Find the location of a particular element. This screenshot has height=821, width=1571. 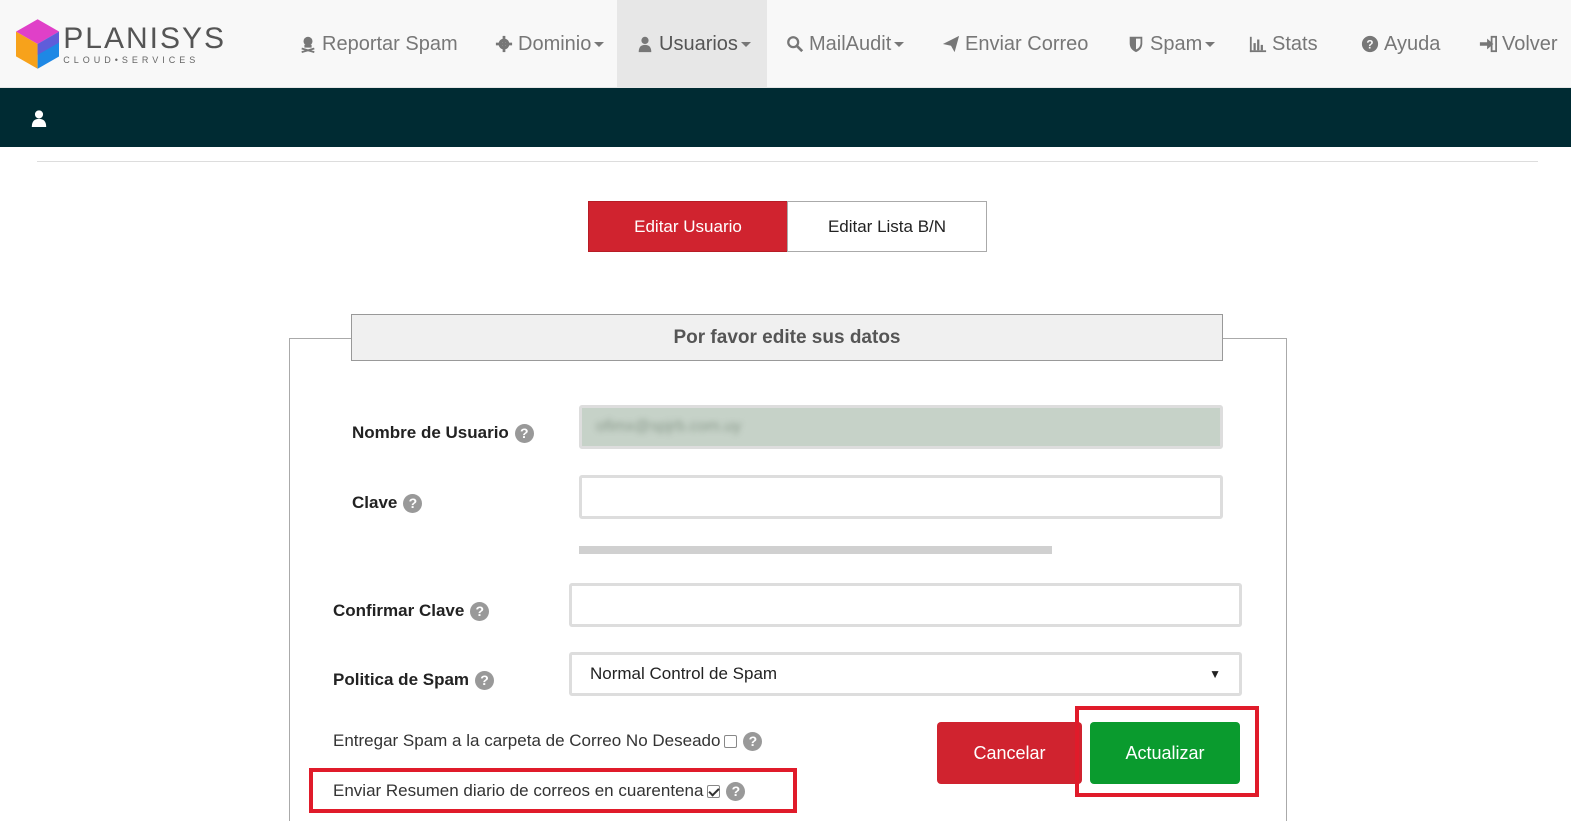

nav-label: Volver is located at coordinates (1530, 43).